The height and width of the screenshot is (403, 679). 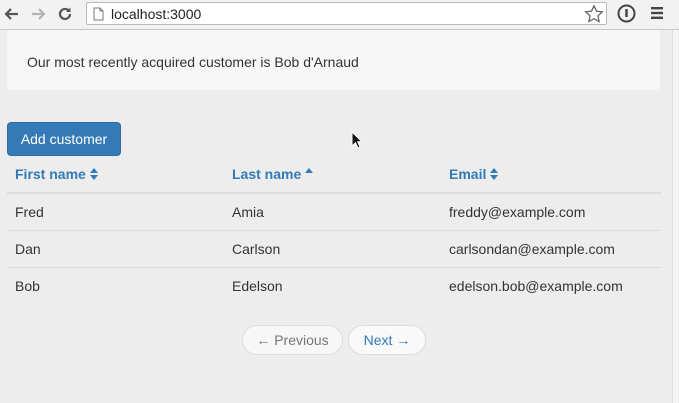 I want to click on address-bar: localhost:3000, so click(x=346, y=13).